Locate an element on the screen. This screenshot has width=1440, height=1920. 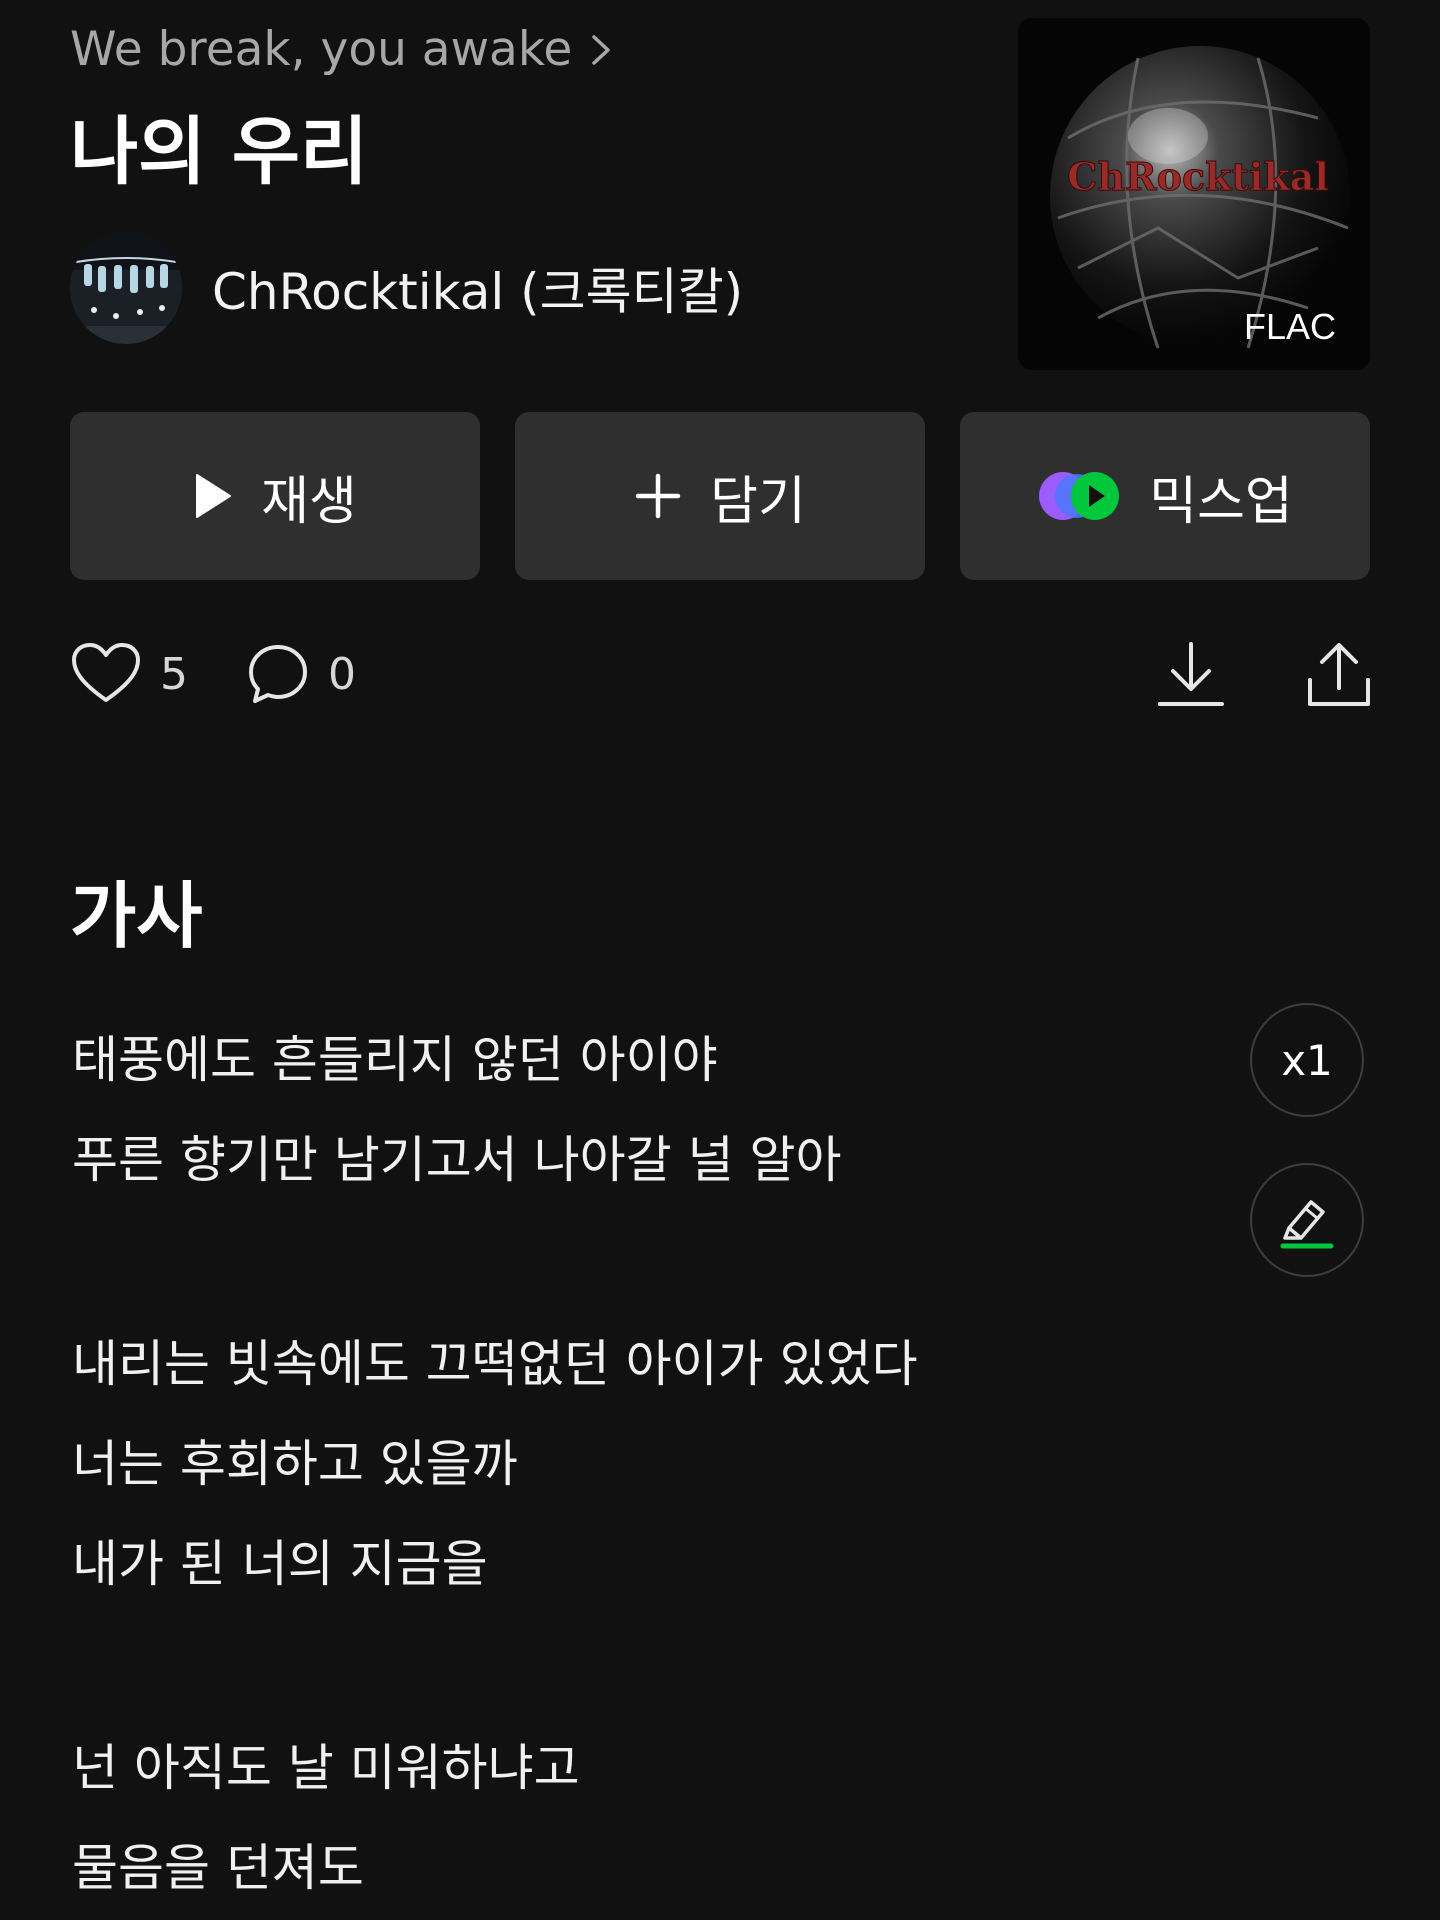
add-label: 담기 is located at coordinates (758, 501).